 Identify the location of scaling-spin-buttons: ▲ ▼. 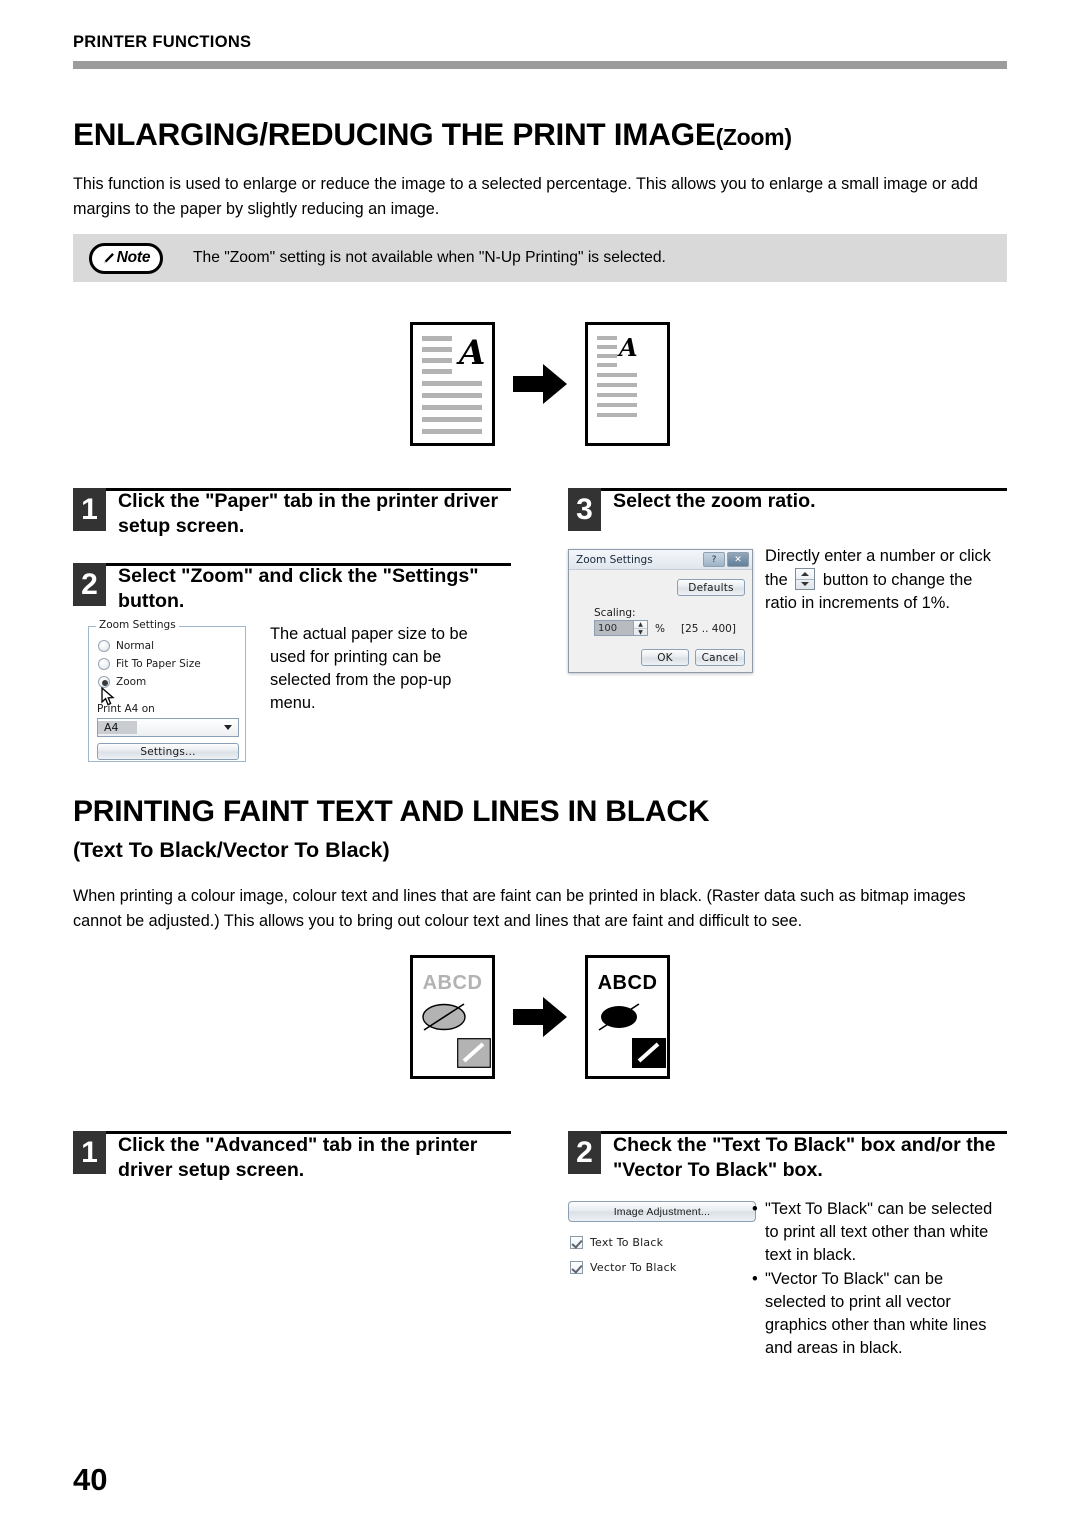
(640, 628).